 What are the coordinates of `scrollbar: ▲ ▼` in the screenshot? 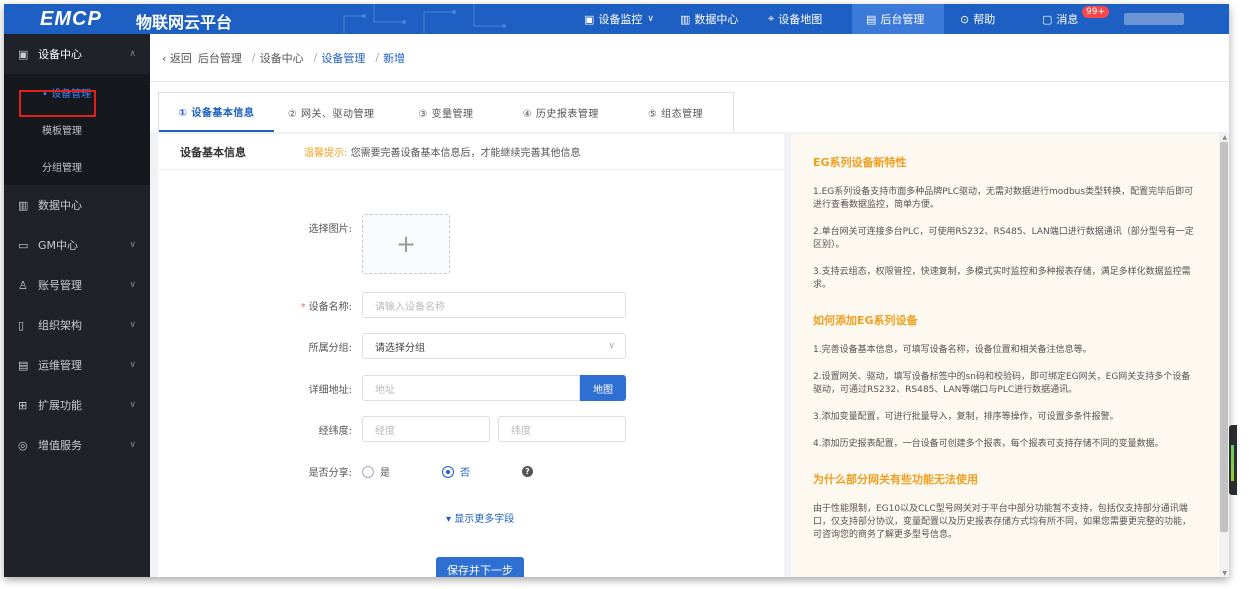 It's located at (1224, 355).